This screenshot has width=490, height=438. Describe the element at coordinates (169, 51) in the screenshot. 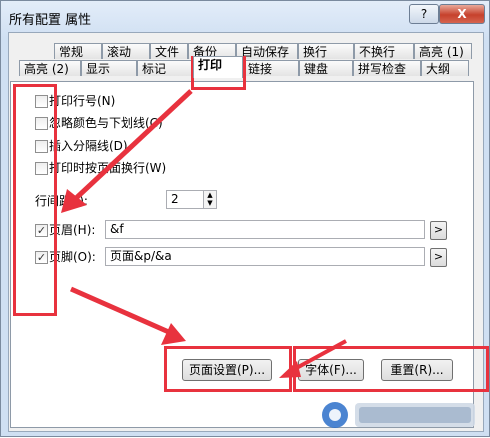

I see `tab-file: 文件` at that location.